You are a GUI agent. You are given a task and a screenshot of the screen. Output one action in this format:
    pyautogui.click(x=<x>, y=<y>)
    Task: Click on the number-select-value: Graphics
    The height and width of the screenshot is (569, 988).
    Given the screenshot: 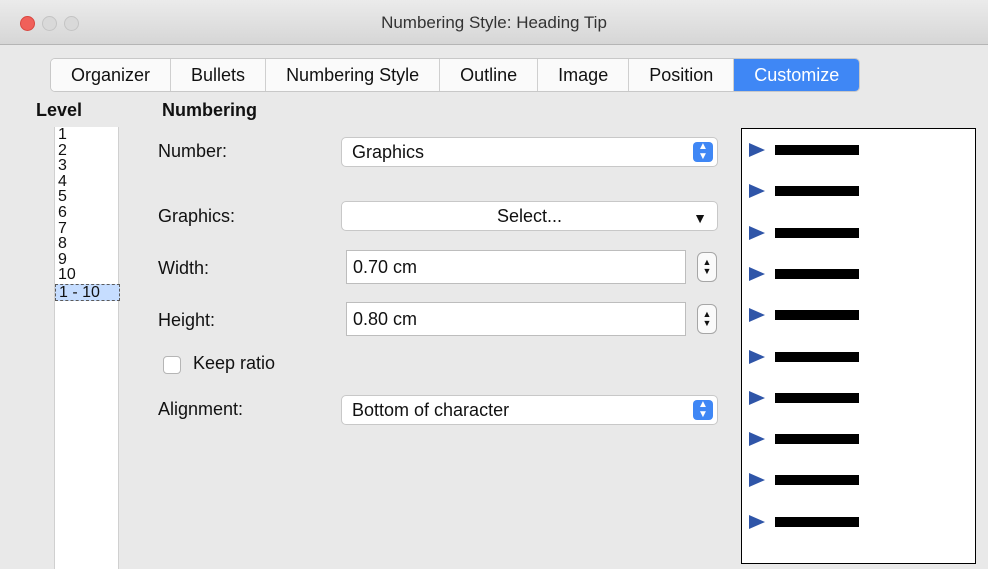 What is the action you would take?
    pyautogui.click(x=388, y=152)
    